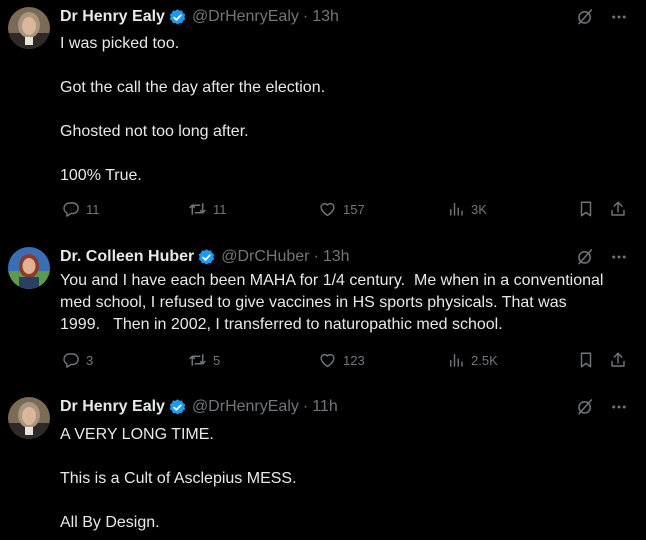 The height and width of the screenshot is (540, 646). I want to click on author-handle: @DrCHuber, so click(265, 257).